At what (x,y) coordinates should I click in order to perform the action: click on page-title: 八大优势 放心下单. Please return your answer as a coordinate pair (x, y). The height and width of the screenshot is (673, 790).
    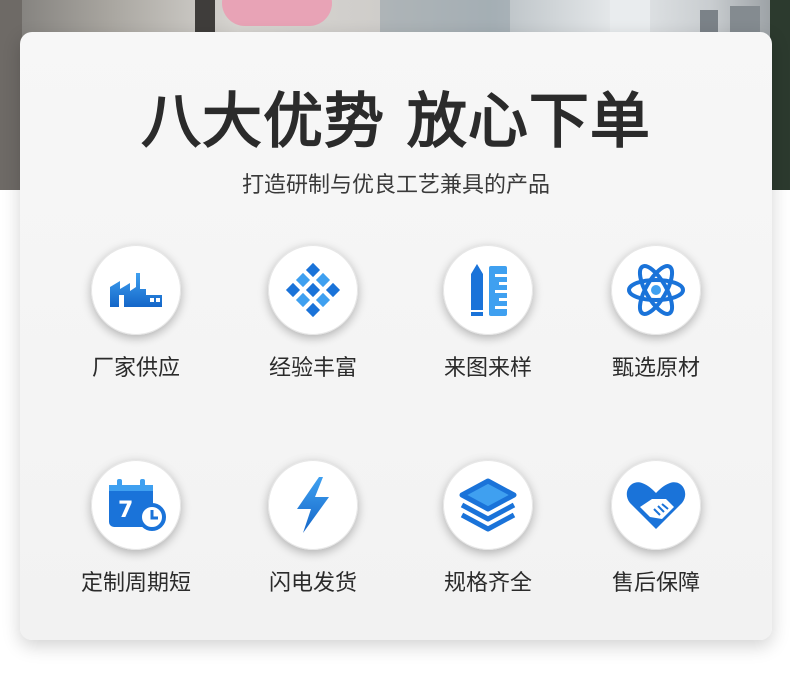
    Looking at the image, I should click on (396, 122).